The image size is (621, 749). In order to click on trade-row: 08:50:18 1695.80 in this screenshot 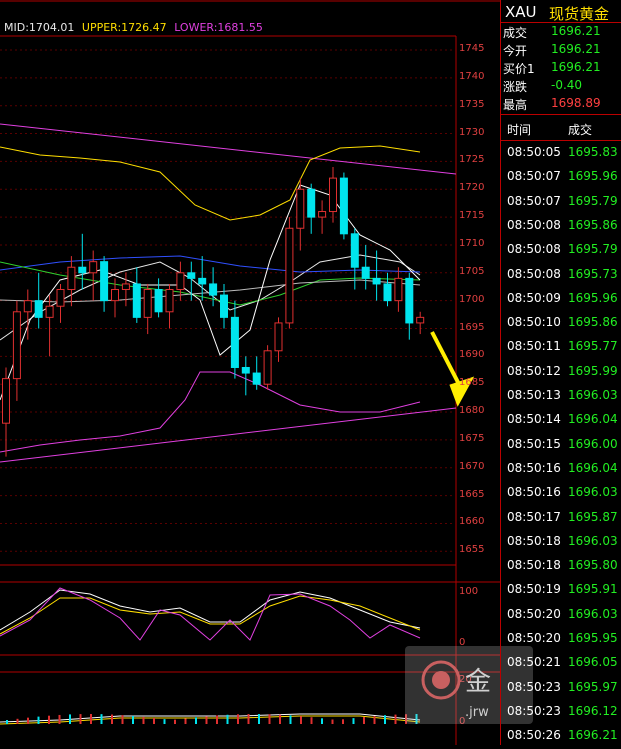, I will do `click(561, 567)`.